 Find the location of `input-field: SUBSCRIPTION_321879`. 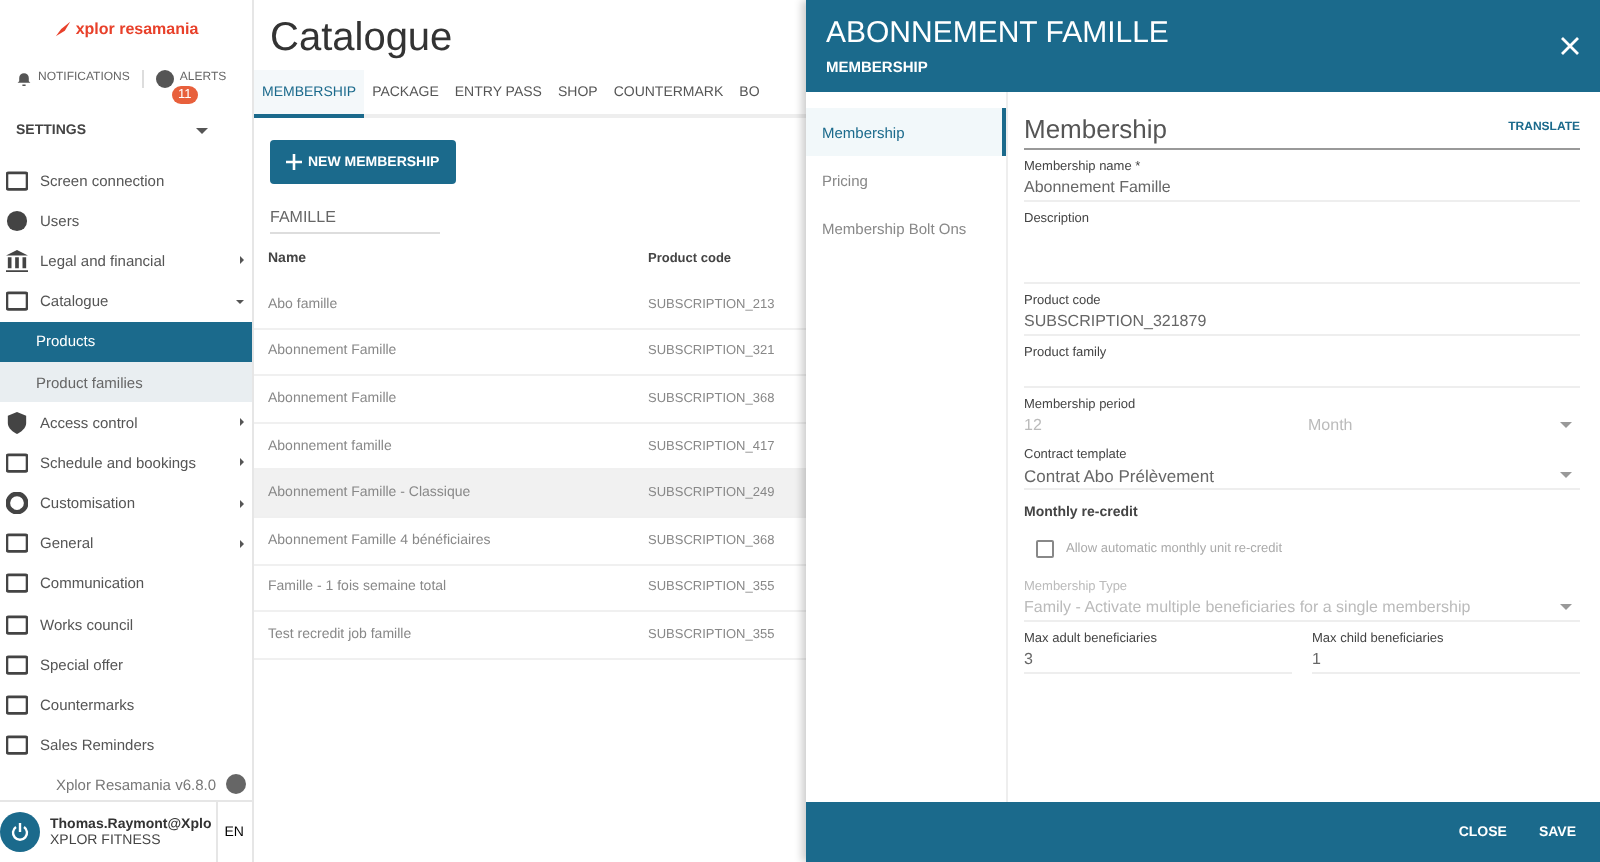

input-field: SUBSCRIPTION_321879 is located at coordinates (1302, 322).